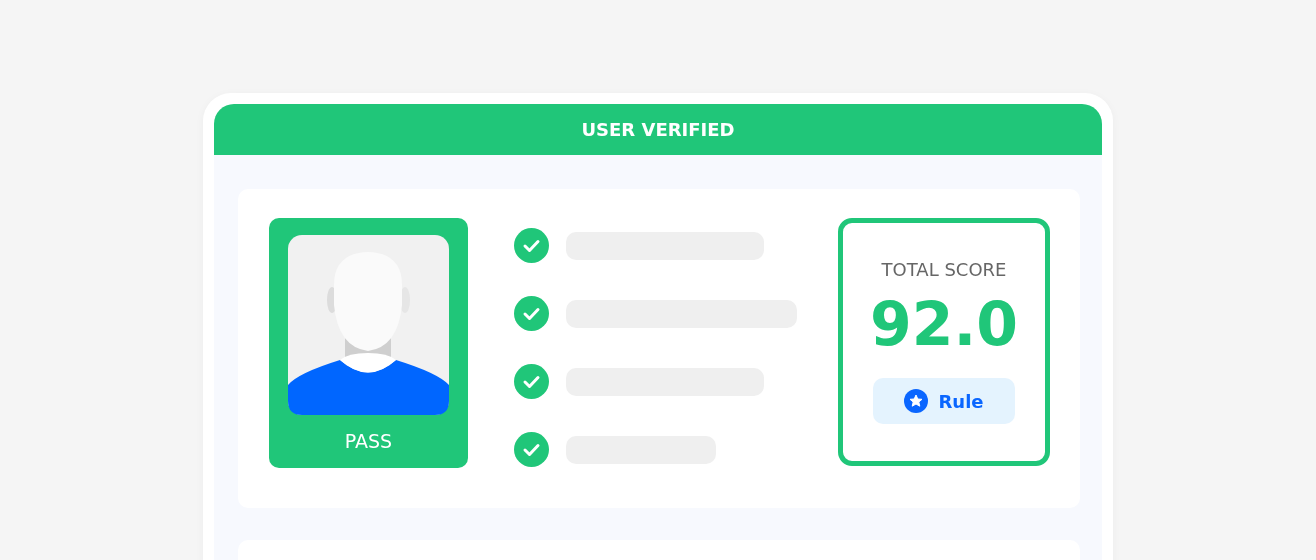 The width and height of the screenshot is (1316, 560). I want to click on score-label: TOTAL SCORE, so click(944, 269).